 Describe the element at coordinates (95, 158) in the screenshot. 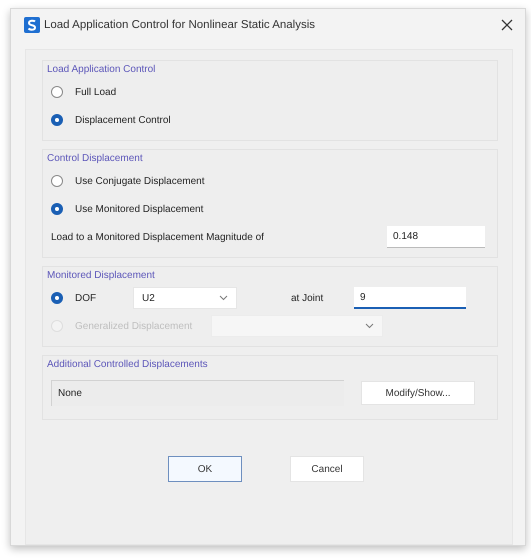

I see `group-title: Control Displacement` at that location.